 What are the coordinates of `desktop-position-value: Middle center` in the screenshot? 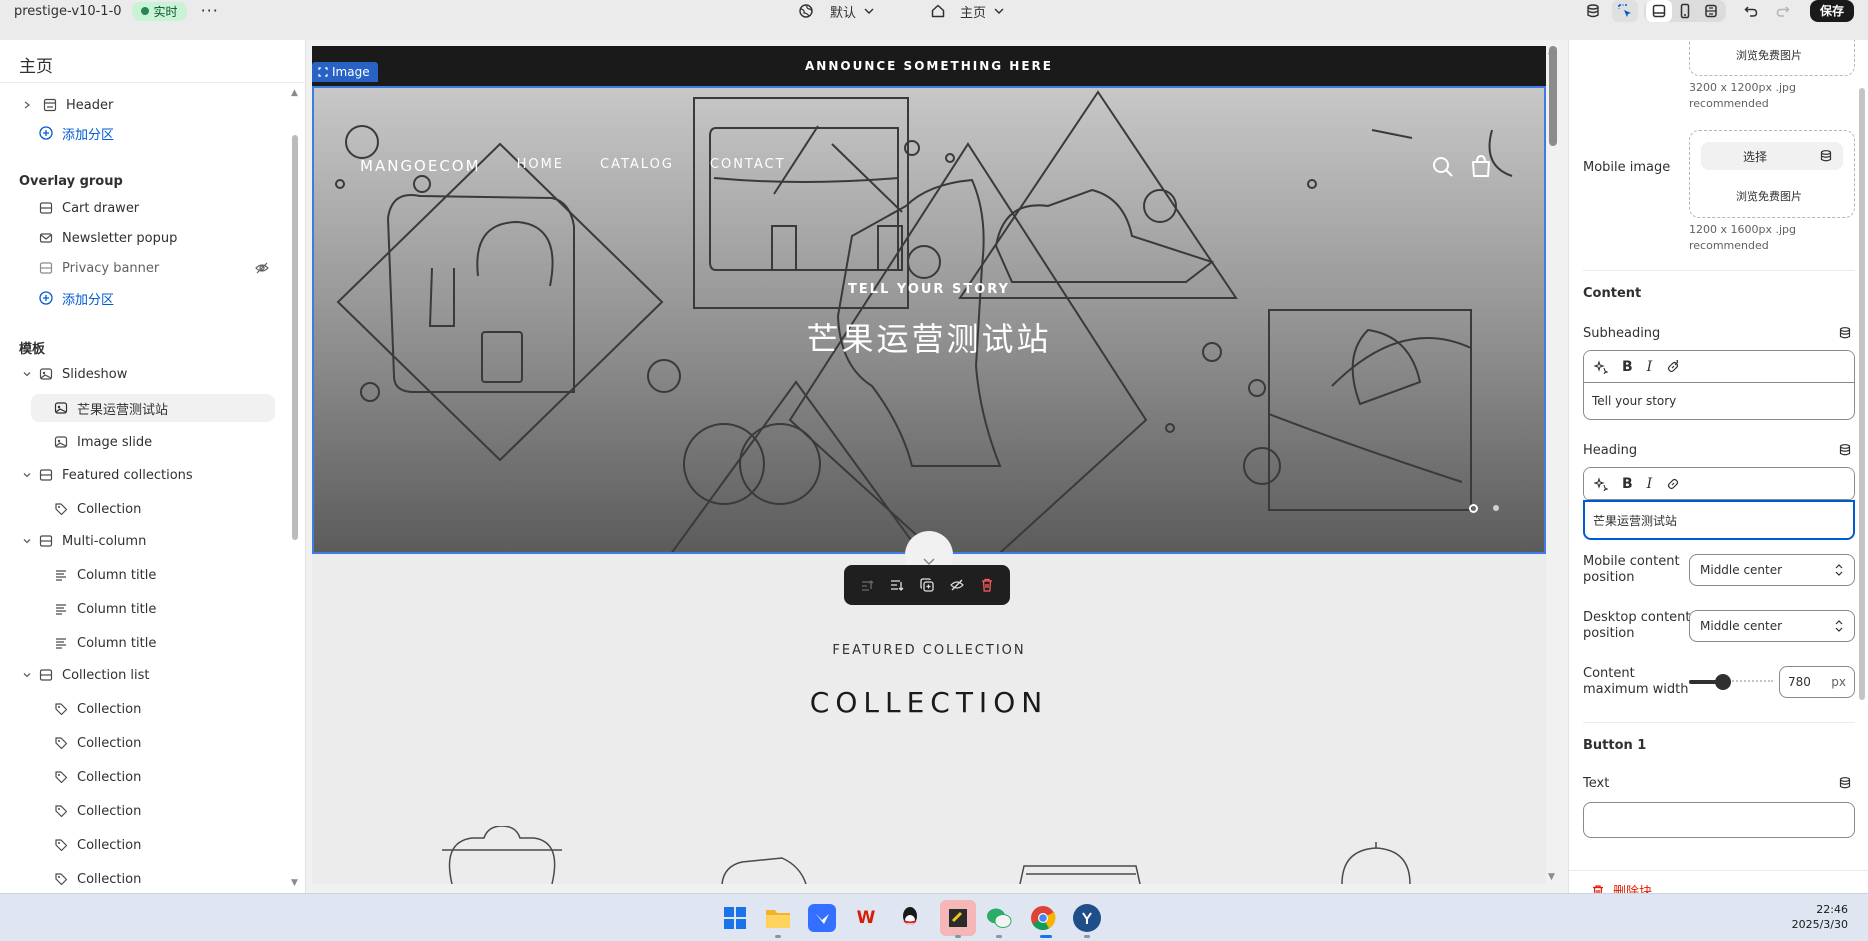 It's located at (1741, 626).